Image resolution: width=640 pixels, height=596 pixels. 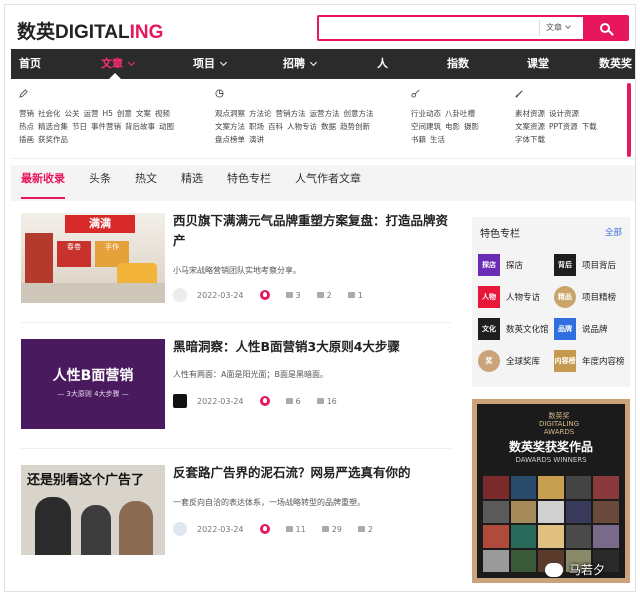 What do you see at coordinates (530, 113) in the screenshot?
I see `dropdown-link: 素材资源` at bounding box center [530, 113].